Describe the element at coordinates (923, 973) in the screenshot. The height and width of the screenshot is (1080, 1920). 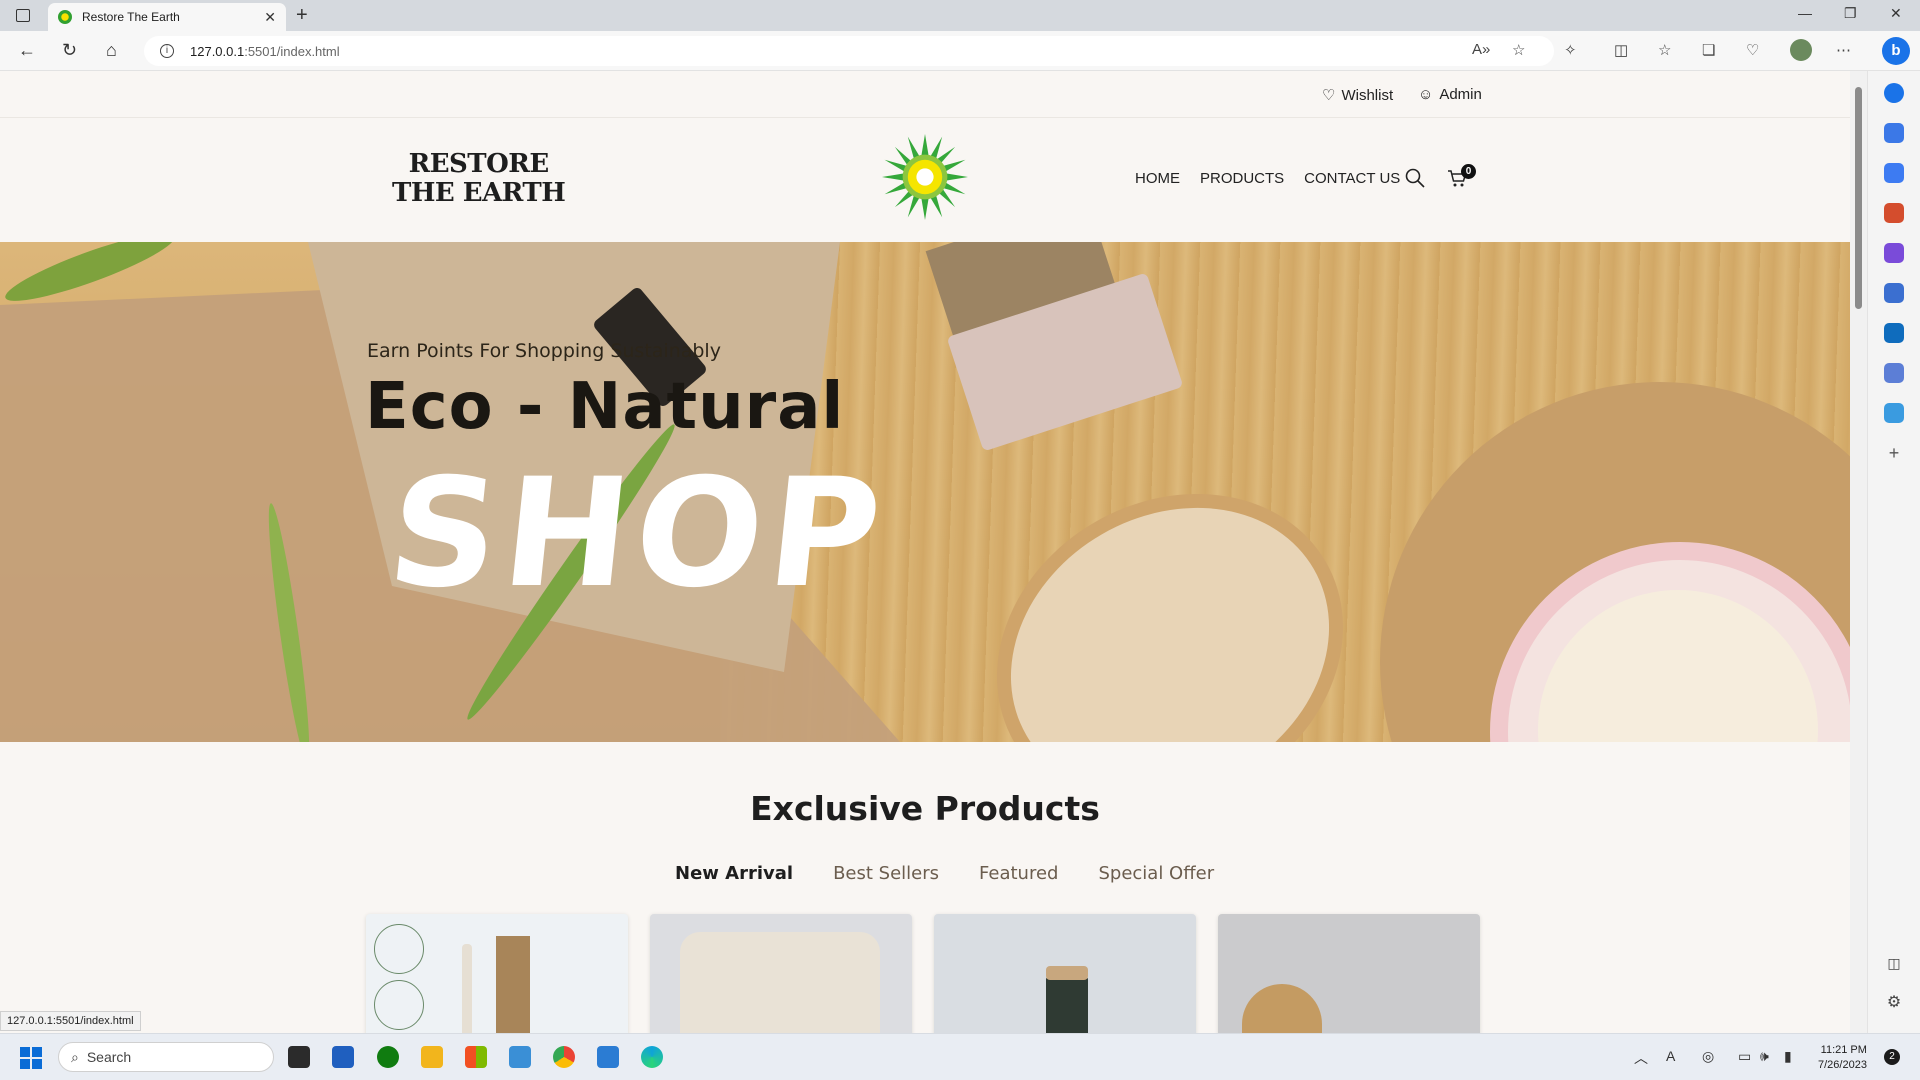
I see `product-grid` at that location.